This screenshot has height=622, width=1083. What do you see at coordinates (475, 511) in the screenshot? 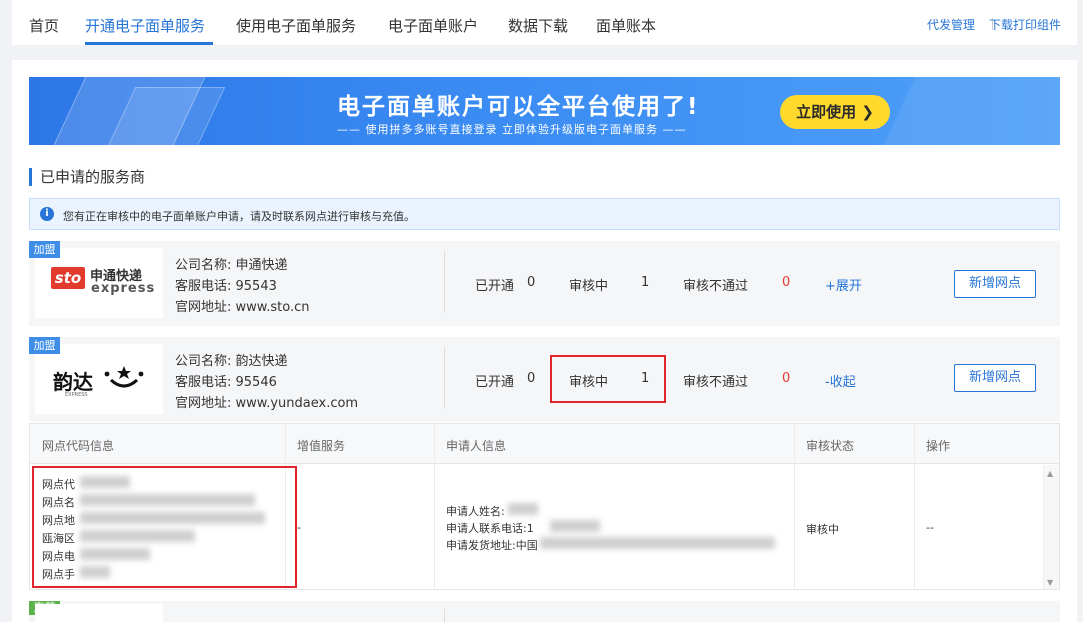
I see `applicant-name-line: 申请人姓名:` at bounding box center [475, 511].